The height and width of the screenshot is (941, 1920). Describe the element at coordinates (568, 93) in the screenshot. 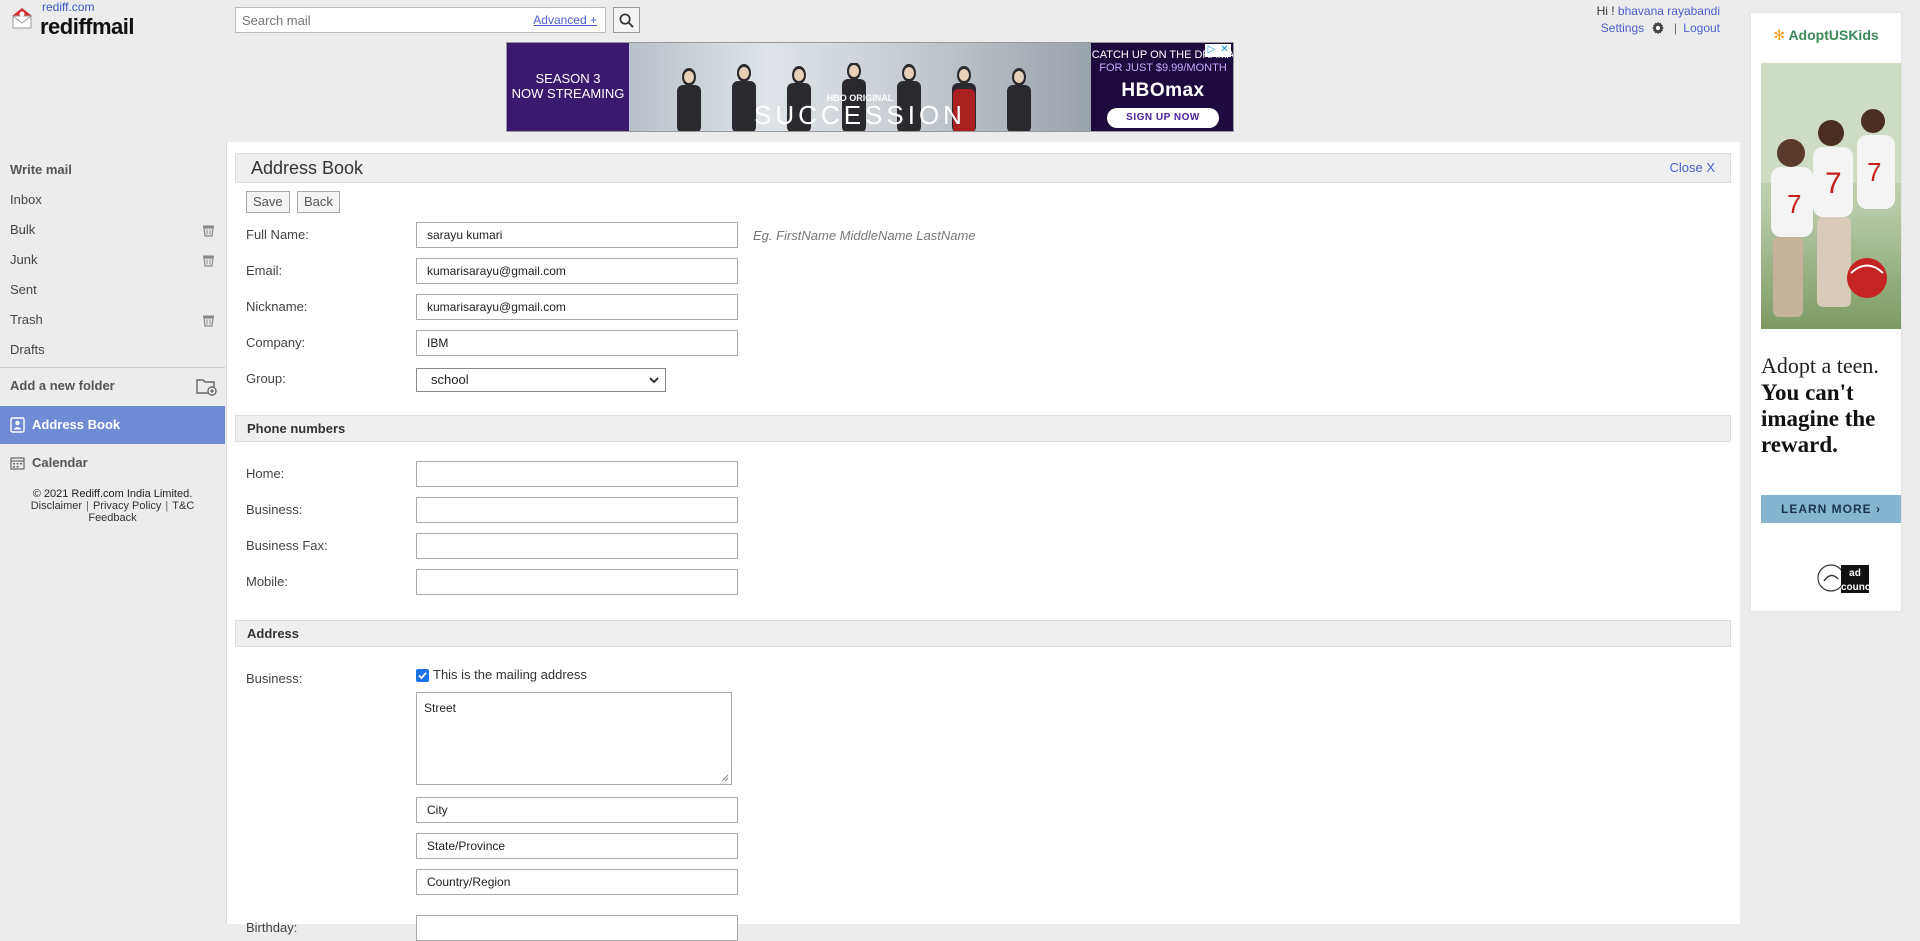

I see `ad-streaming-text: NOW STREAMING` at that location.